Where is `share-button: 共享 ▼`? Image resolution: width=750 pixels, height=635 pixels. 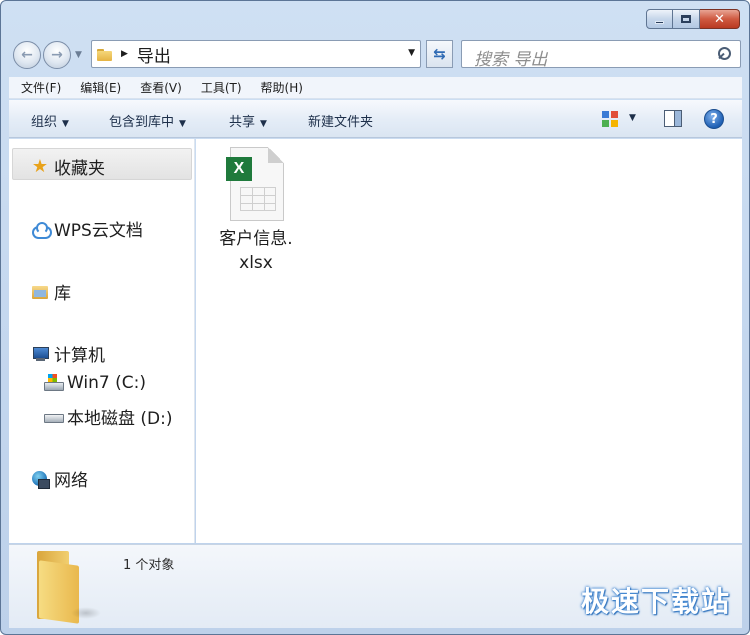
share-button: 共享 ▼ is located at coordinates (248, 120).